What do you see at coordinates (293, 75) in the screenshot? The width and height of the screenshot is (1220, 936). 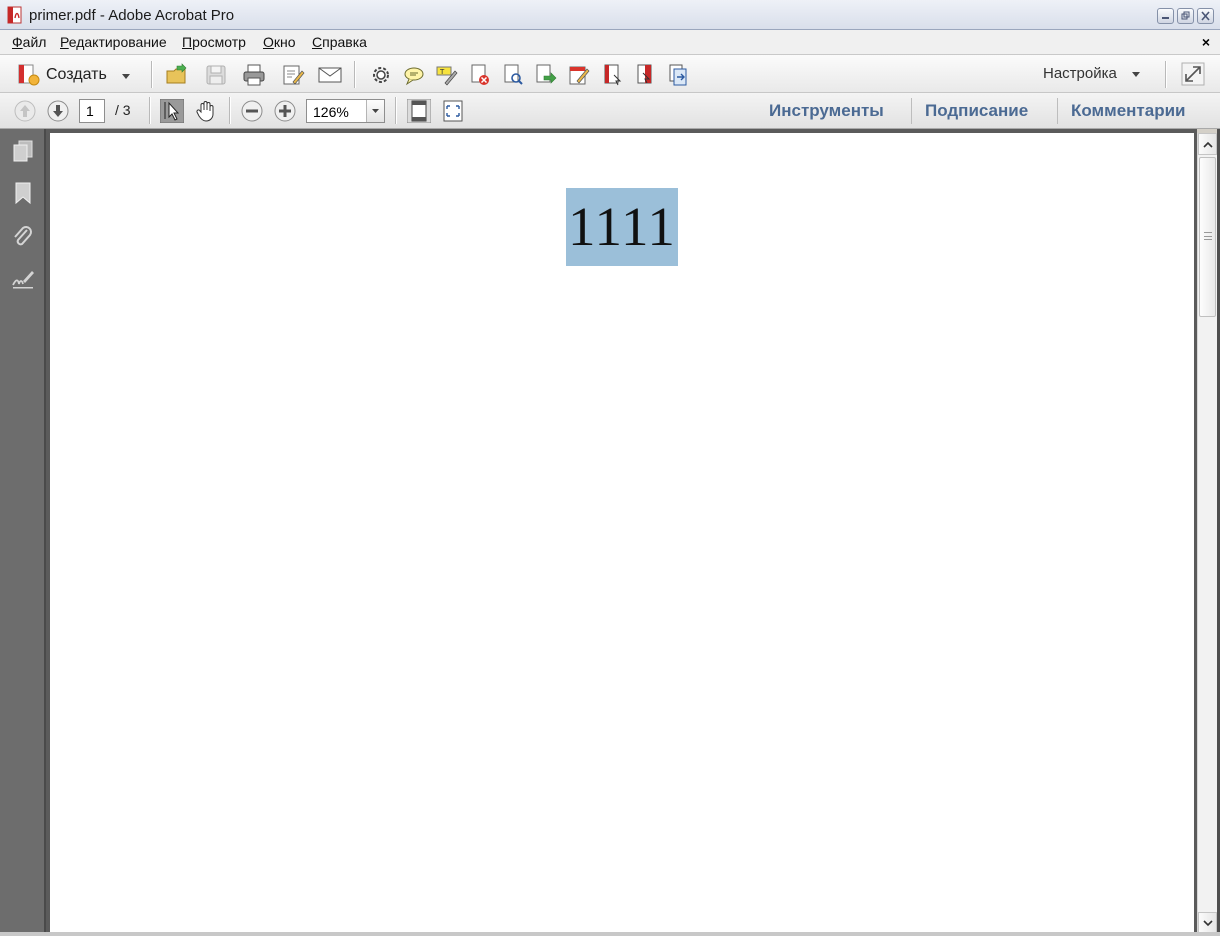 I see `edit-icon` at bounding box center [293, 75].